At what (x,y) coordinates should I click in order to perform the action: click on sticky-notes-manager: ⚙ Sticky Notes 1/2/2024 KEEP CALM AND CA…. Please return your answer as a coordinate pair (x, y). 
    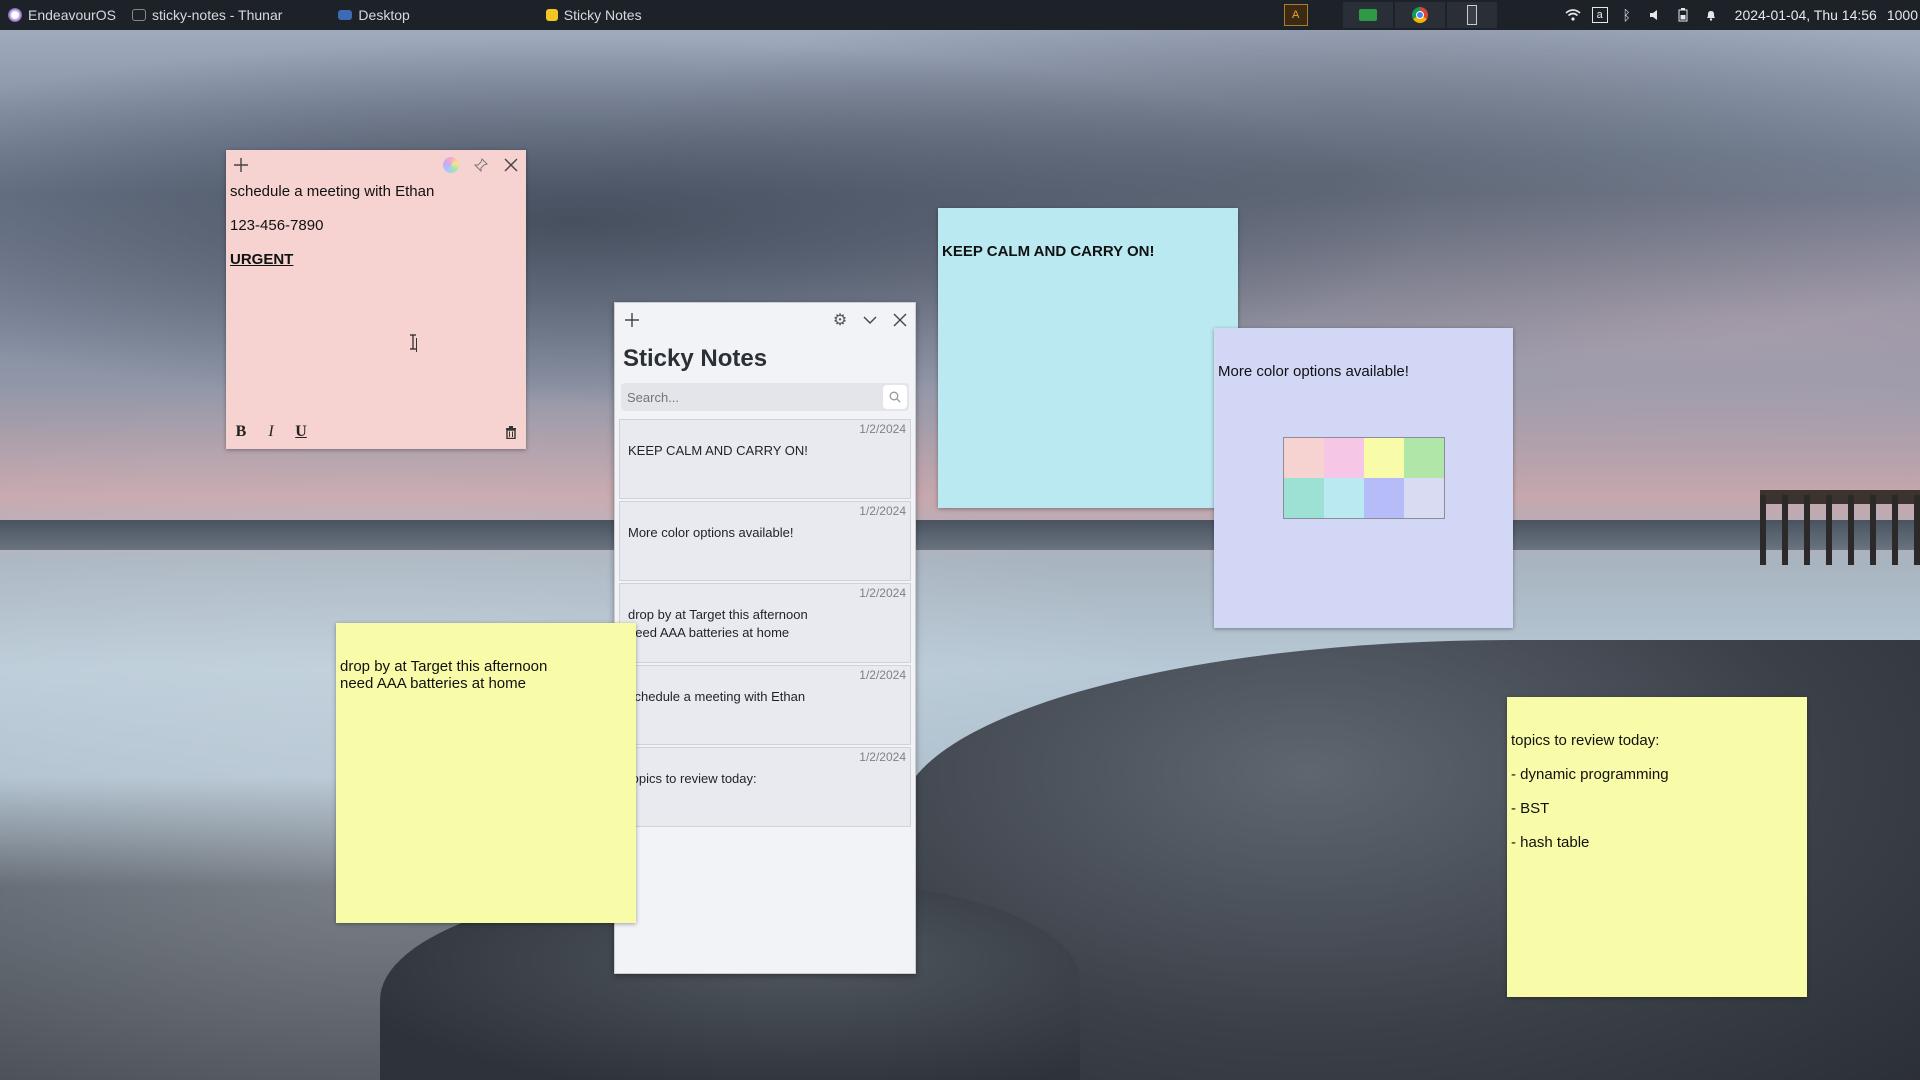
    Looking at the image, I should click on (765, 638).